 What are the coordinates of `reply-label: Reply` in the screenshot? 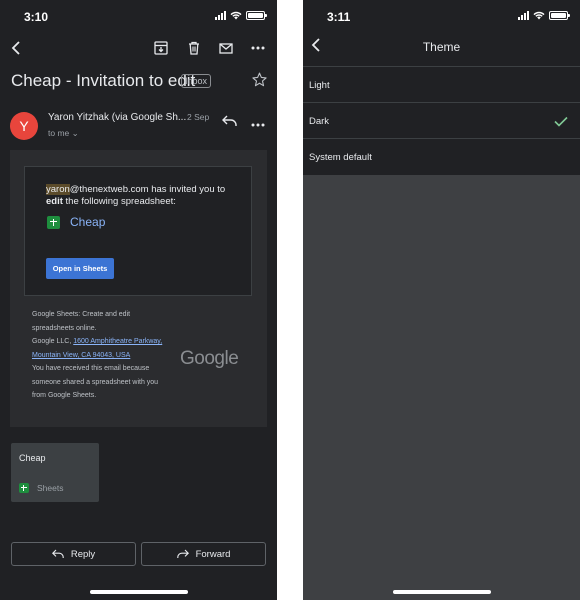 It's located at (83, 554).